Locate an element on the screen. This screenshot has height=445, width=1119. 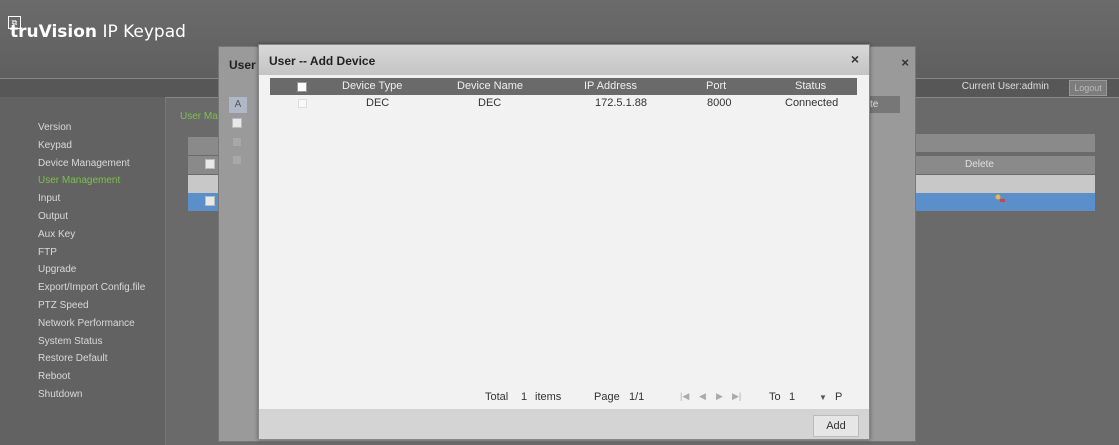
background-section-label: User Ma is located at coordinates (199, 116).